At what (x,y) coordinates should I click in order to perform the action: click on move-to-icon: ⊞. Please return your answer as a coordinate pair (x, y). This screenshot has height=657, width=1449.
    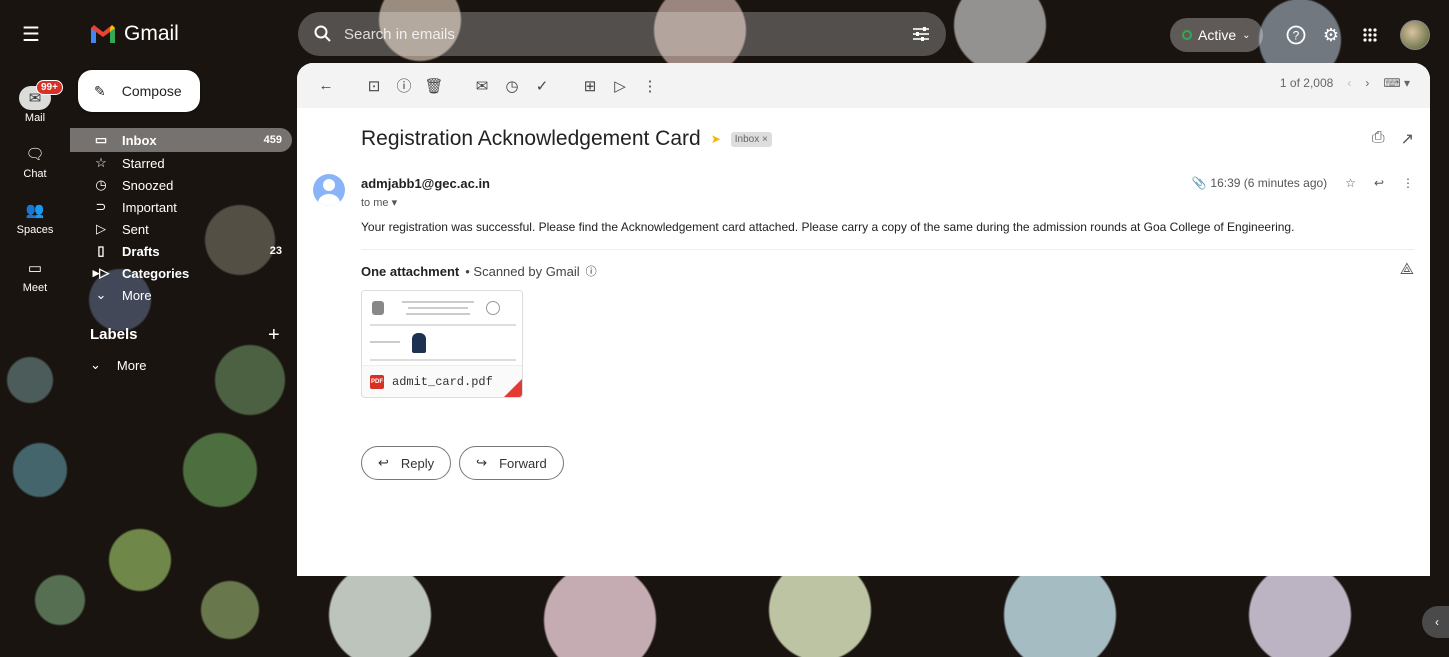
    Looking at the image, I should click on (590, 86).